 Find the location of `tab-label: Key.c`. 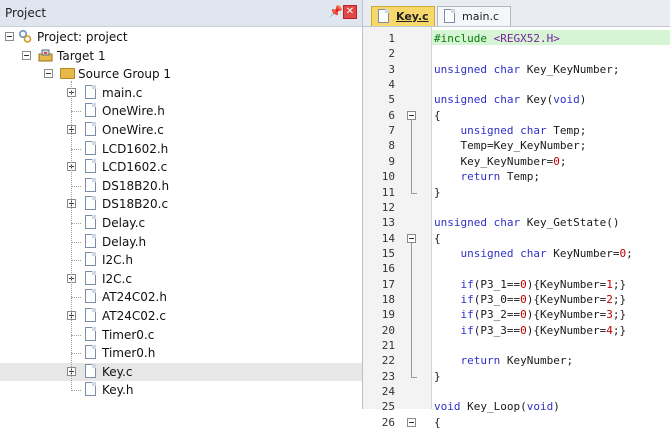

tab-label: Key.c is located at coordinates (412, 16).